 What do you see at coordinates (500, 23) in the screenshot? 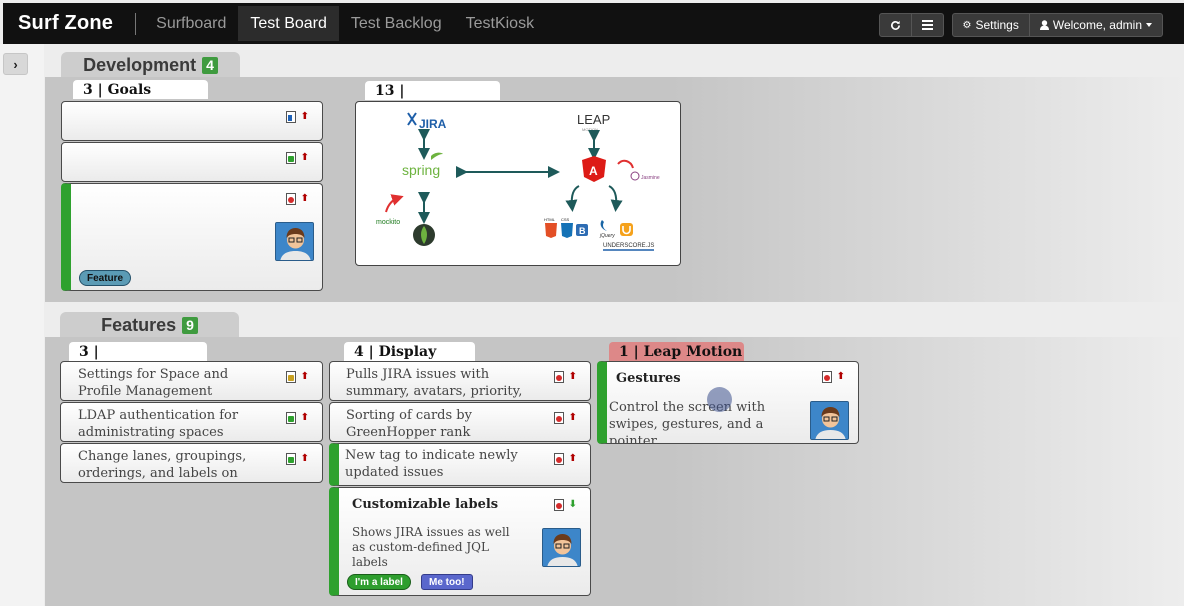
I see `tab-testkiosk: TestKiosk` at bounding box center [500, 23].